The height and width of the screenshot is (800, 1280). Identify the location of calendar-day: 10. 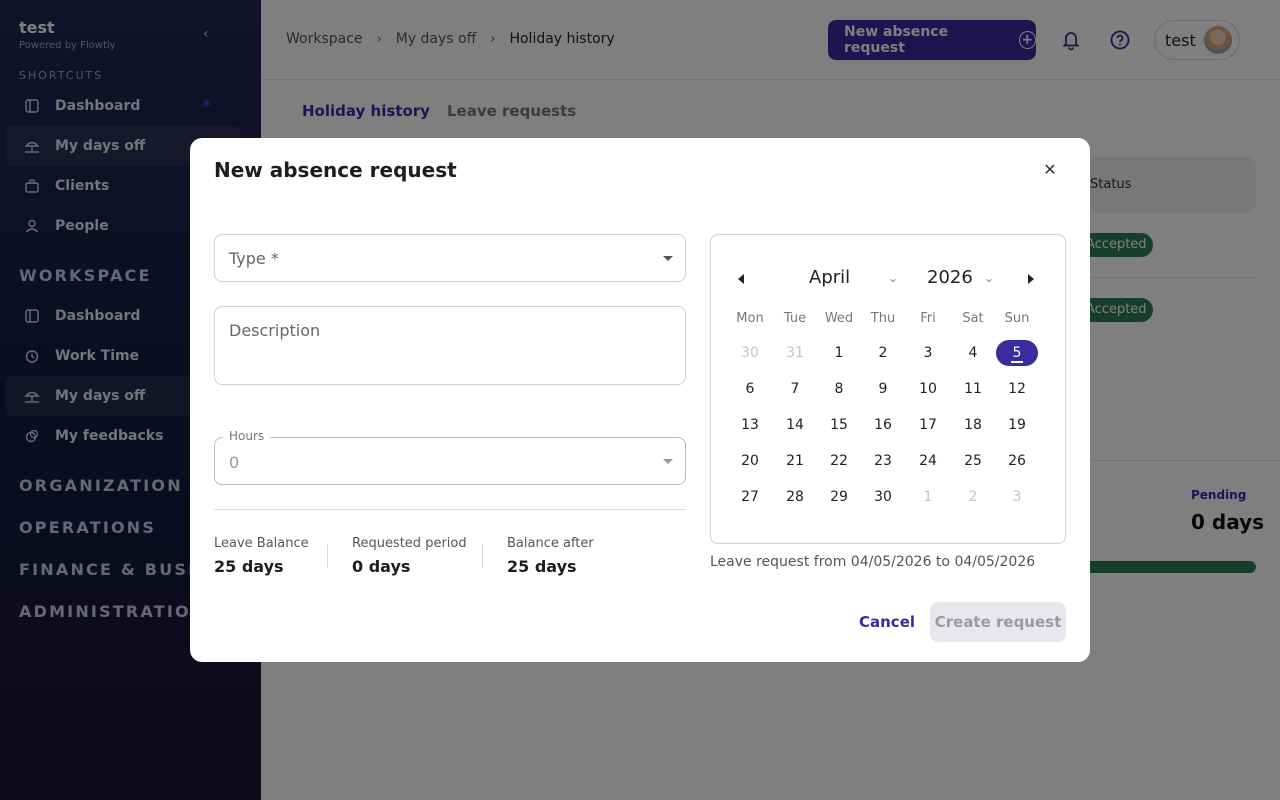
(928, 389).